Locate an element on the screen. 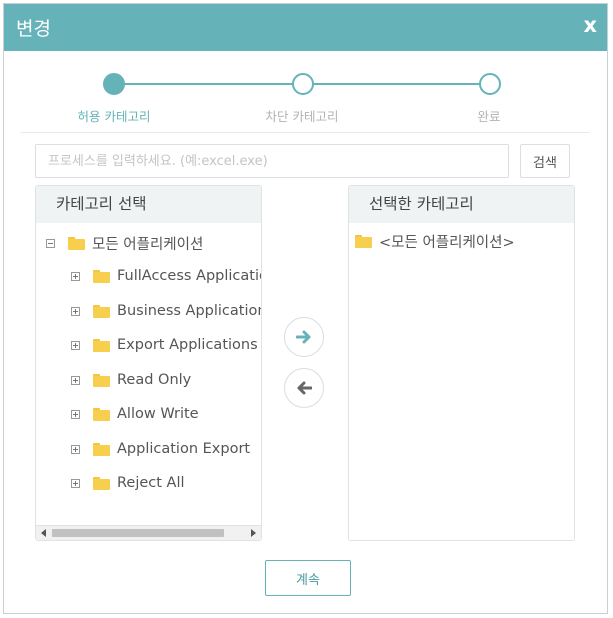 Image resolution: width=613 pixels, height=618 pixels. tree-item-reject-all: Reject All is located at coordinates (128, 483).